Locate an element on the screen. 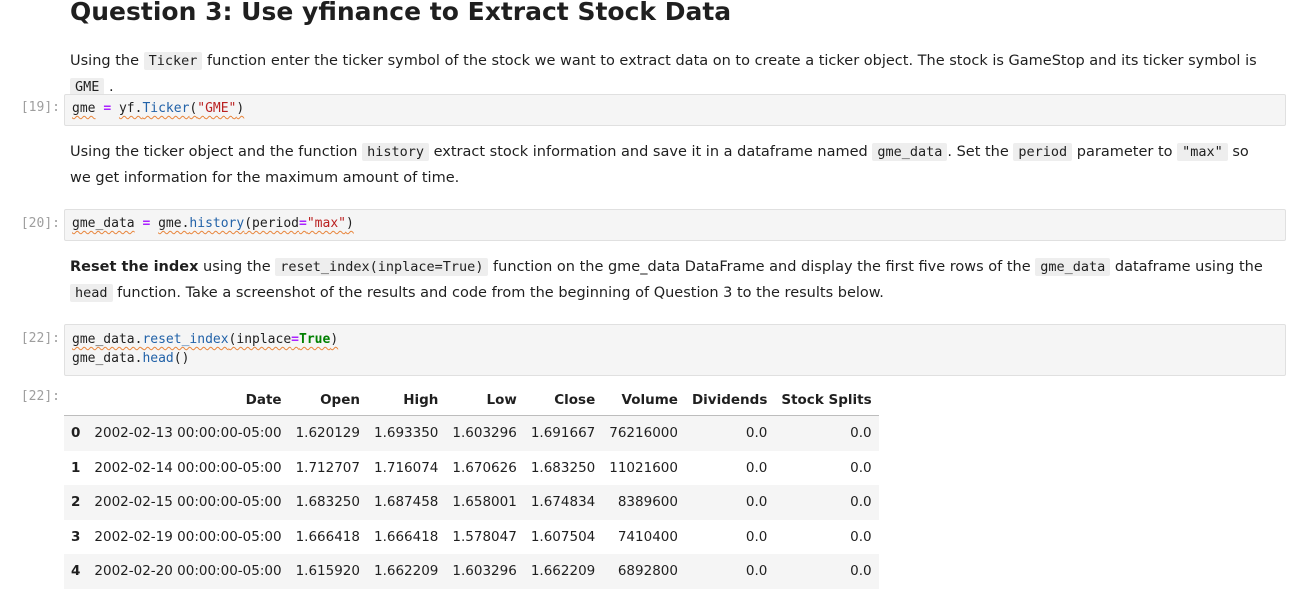  table-cell: 11021600 is located at coordinates (643, 467).